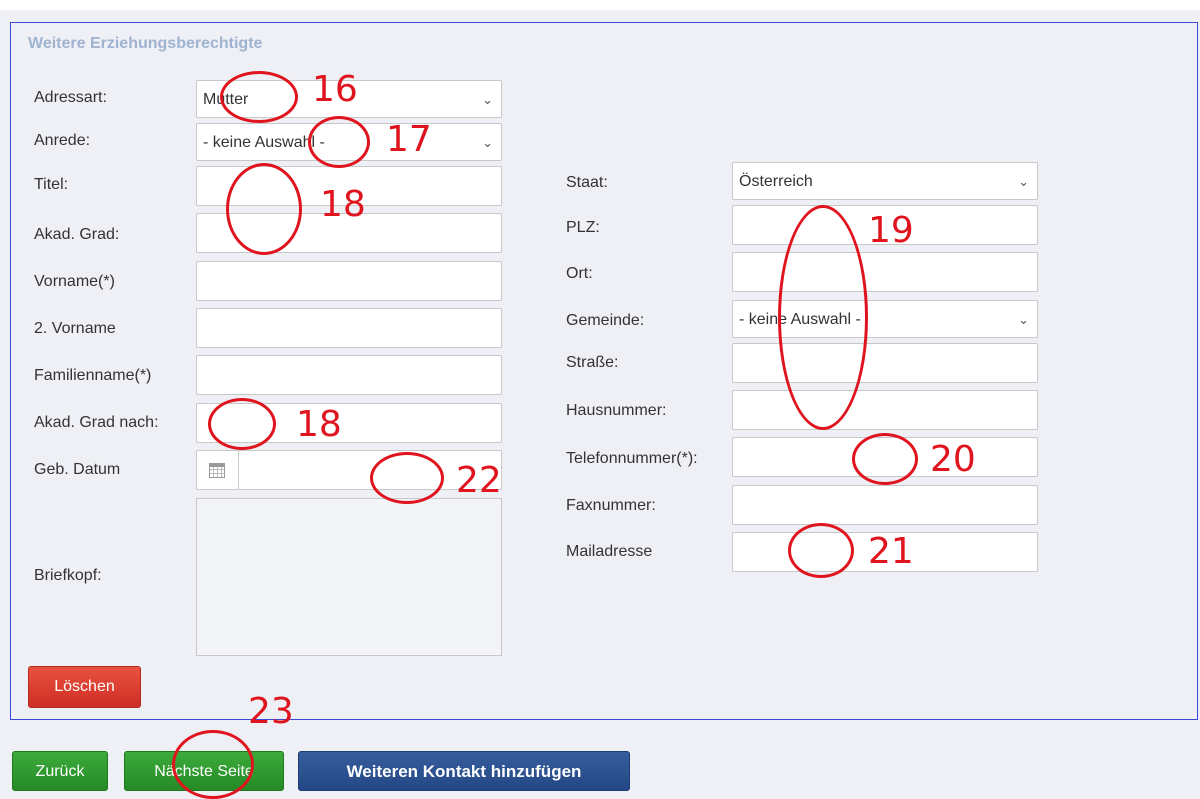 This screenshot has height=799, width=1200. Describe the element at coordinates (77, 234) in the screenshot. I see `akad-grad-label: Akad. Grad:` at that location.